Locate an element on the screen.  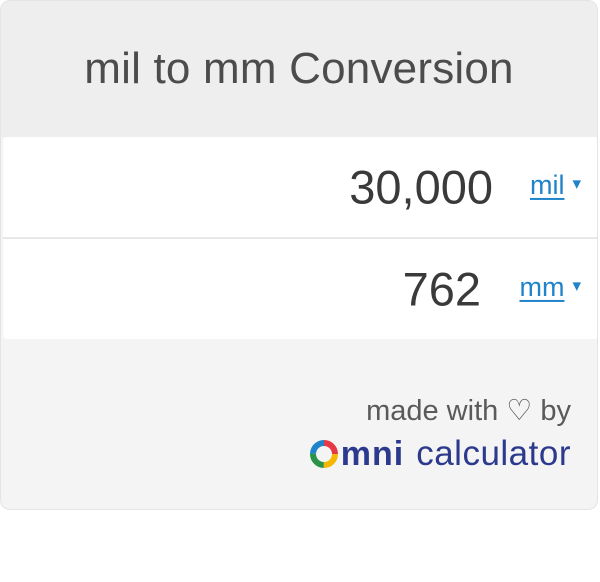
omni-logo: mni is located at coordinates (356, 454).